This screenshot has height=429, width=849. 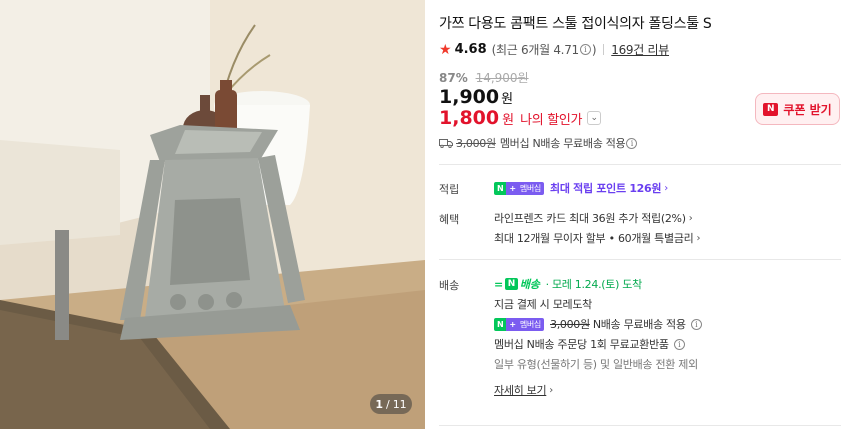 I want to click on benefit-installment: 최대 12개월 무이자 할부 • 60개월 특별금리 ›, so click(x=597, y=238).